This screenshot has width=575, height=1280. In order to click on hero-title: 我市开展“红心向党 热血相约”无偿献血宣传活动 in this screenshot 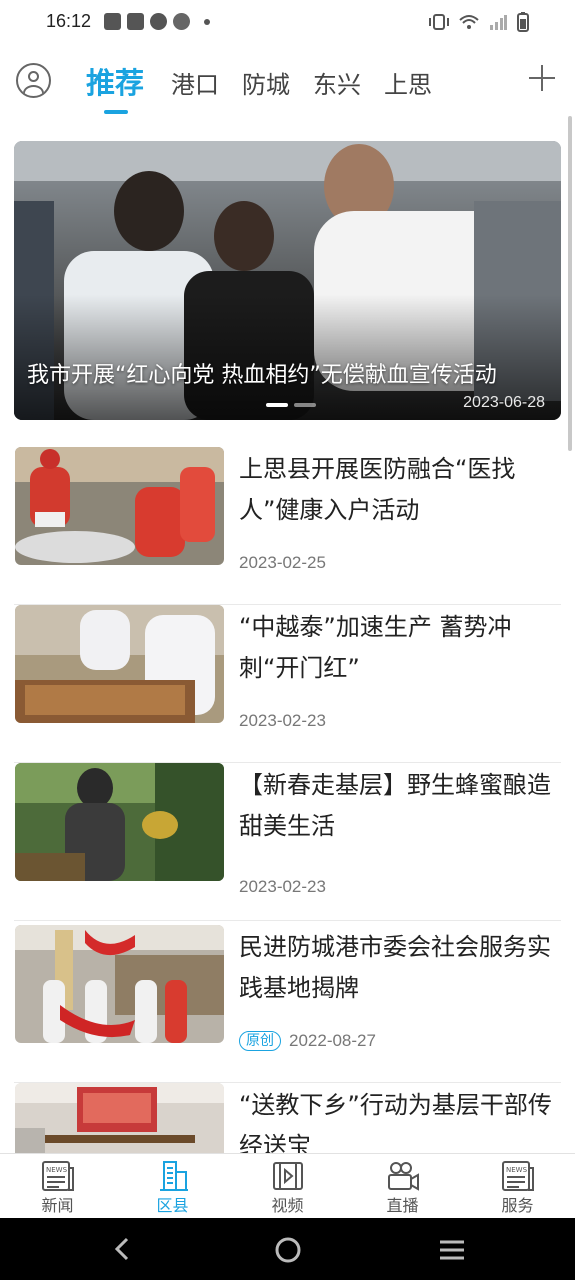, I will do `click(287, 373)`.